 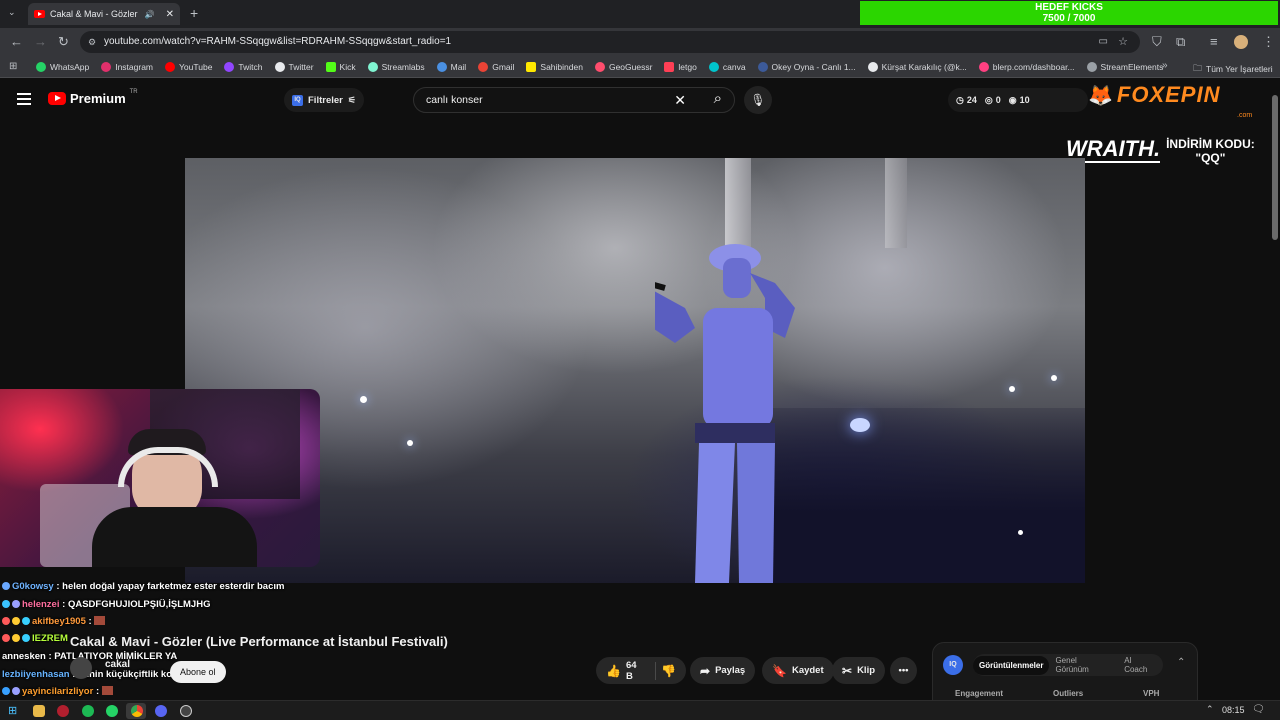 I want to click on bookmark-youtube: YouTube, so click(x=188, y=66).